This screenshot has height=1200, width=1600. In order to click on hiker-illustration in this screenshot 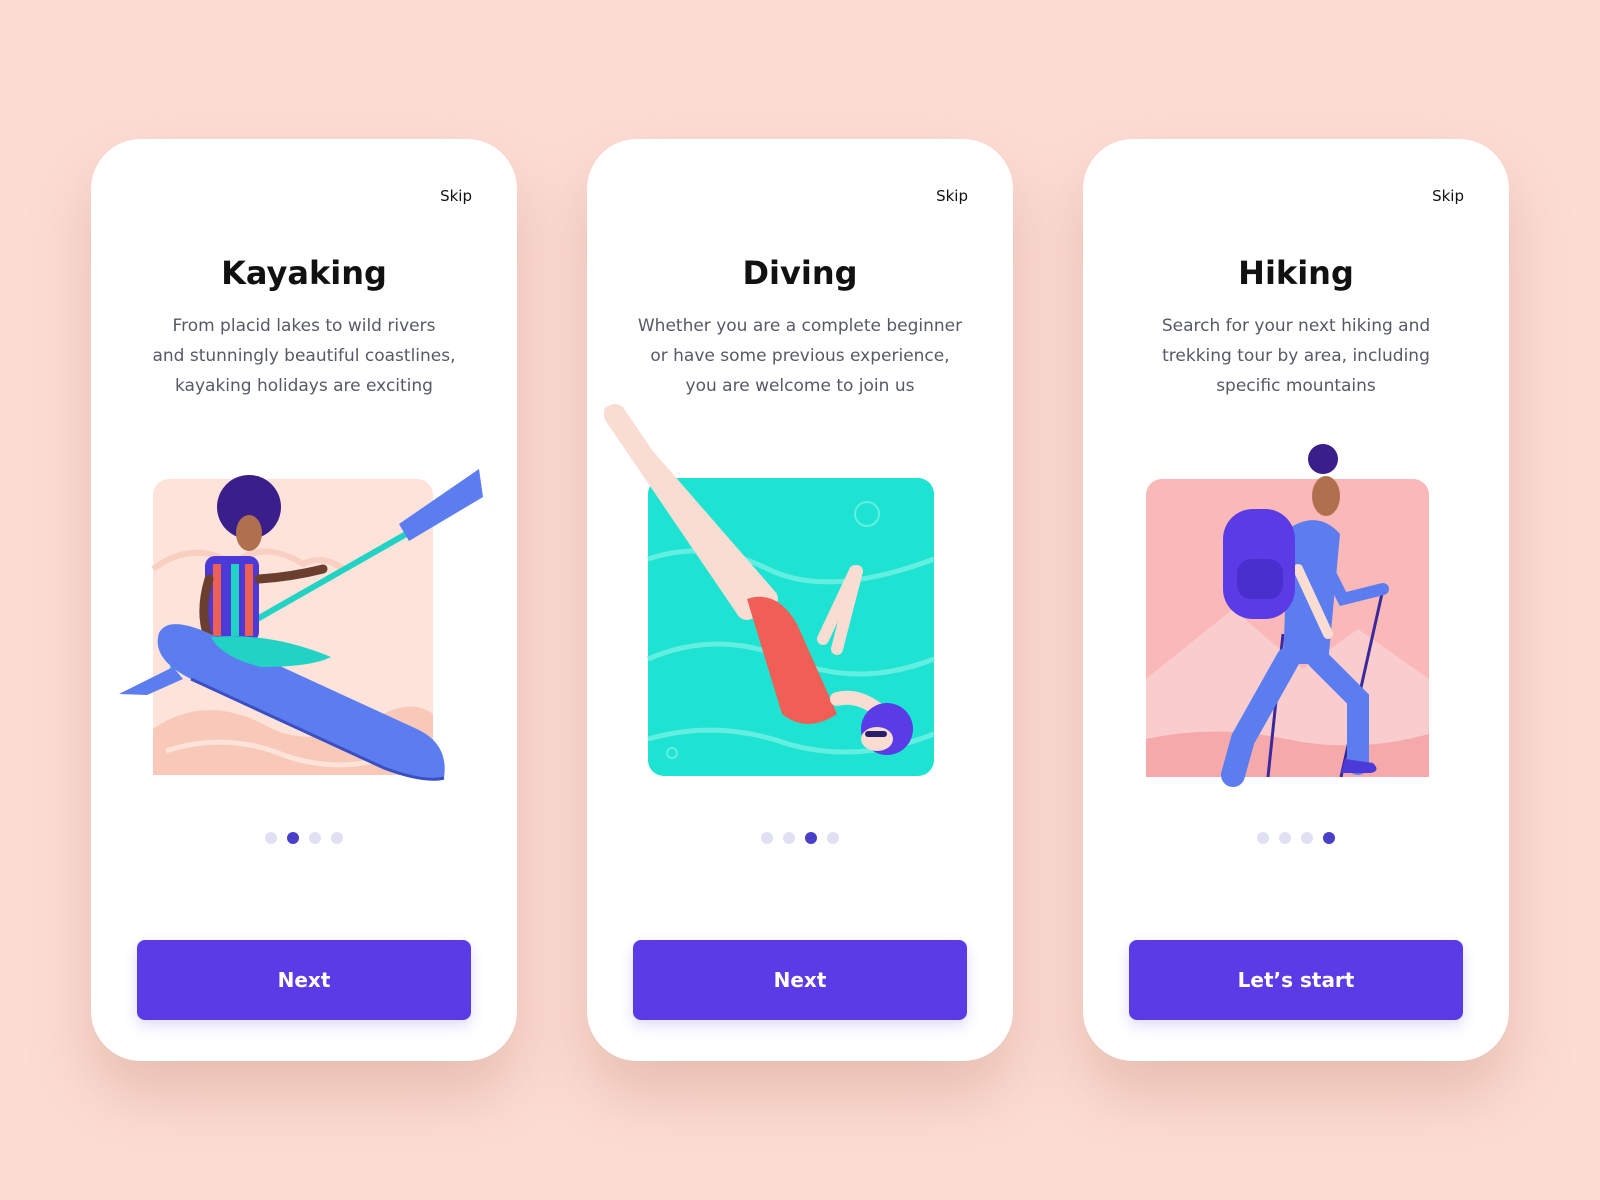, I will do `click(1287, 615)`.